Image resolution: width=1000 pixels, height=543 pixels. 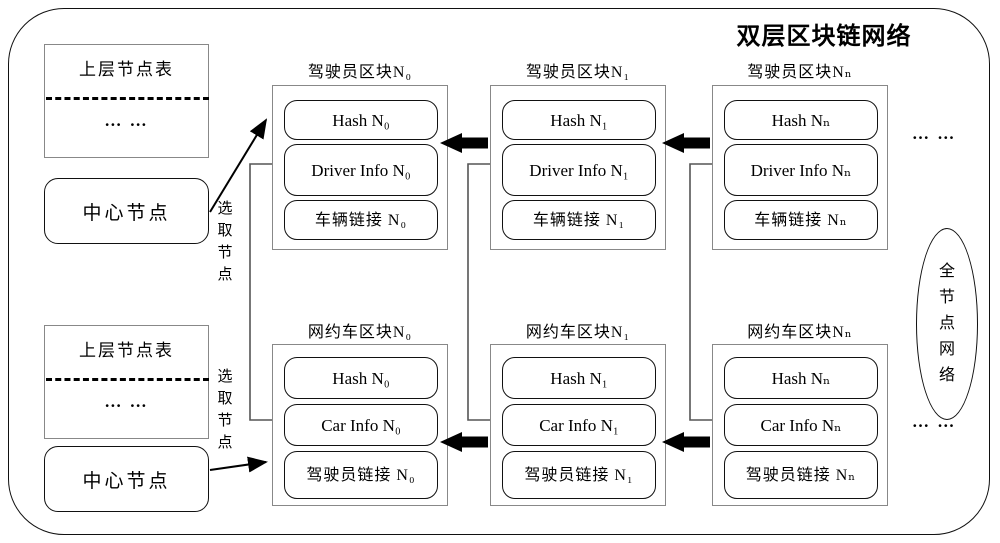 I want to click on select-node-arrow-bottom, so click(x=238, y=464).